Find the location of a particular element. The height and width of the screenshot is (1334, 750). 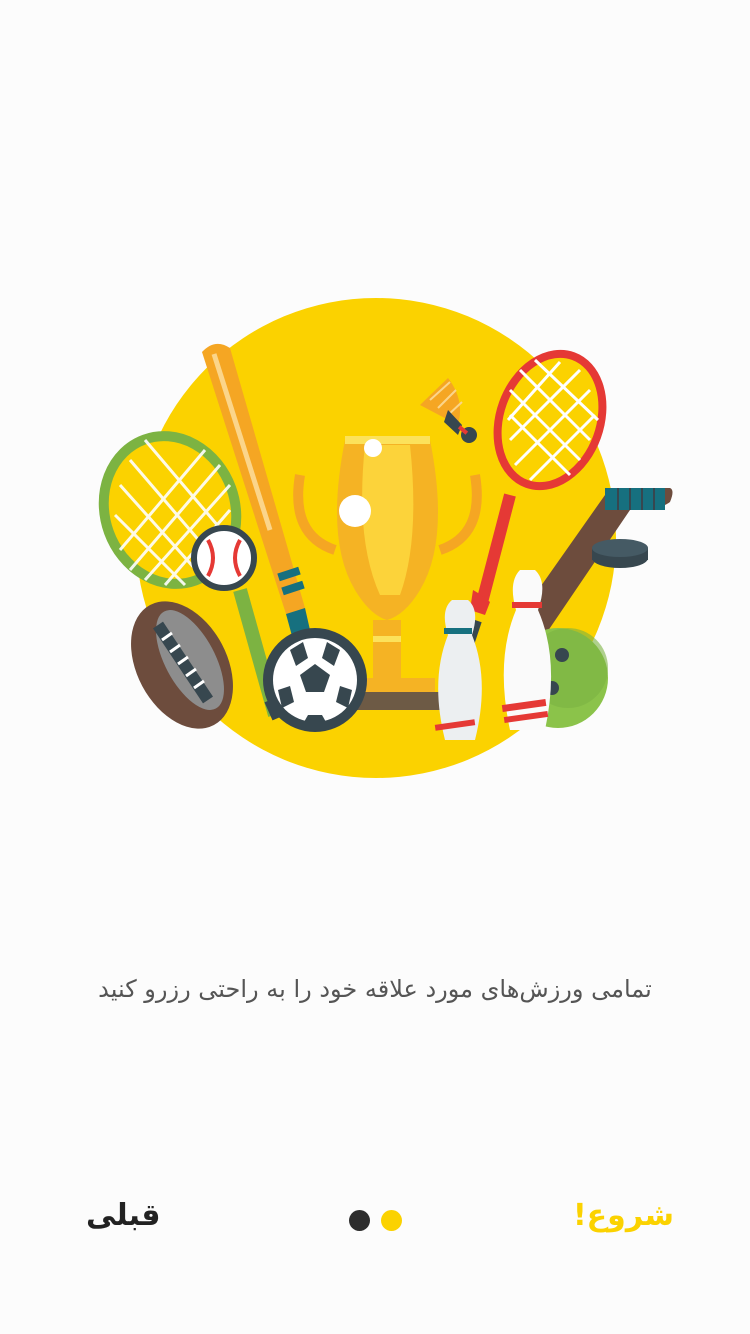

onboarding-navigation: شروع! قبلی is located at coordinates (375, 1220).